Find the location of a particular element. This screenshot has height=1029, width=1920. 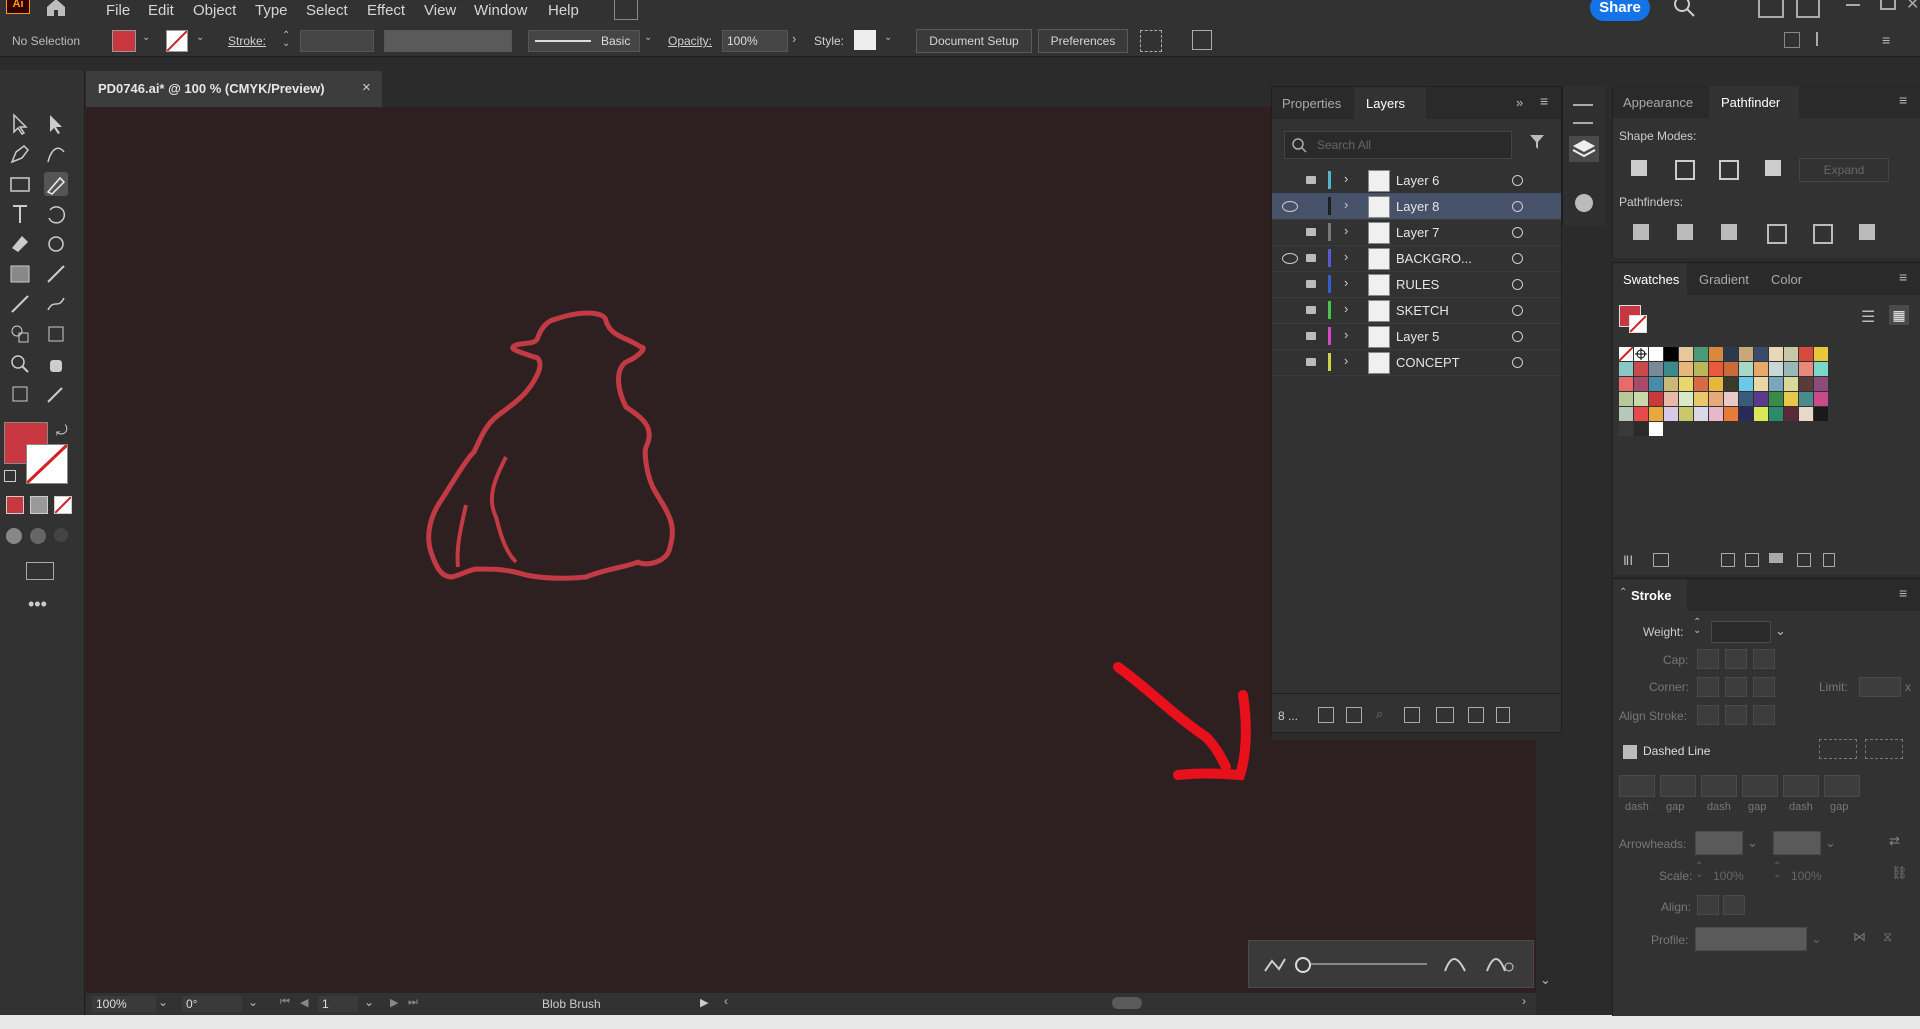

live-paint-tool-icon is located at coordinates (56, 304).